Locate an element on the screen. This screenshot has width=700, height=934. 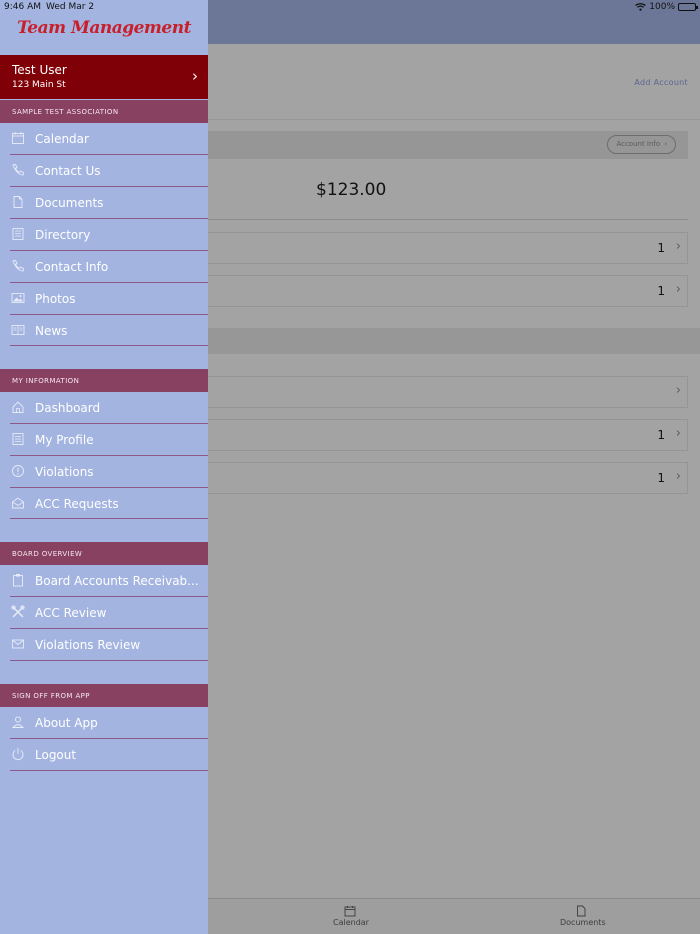
status-bar: 9:46 AM Wed Mar 2 100% is located at coordinates (350, 7).